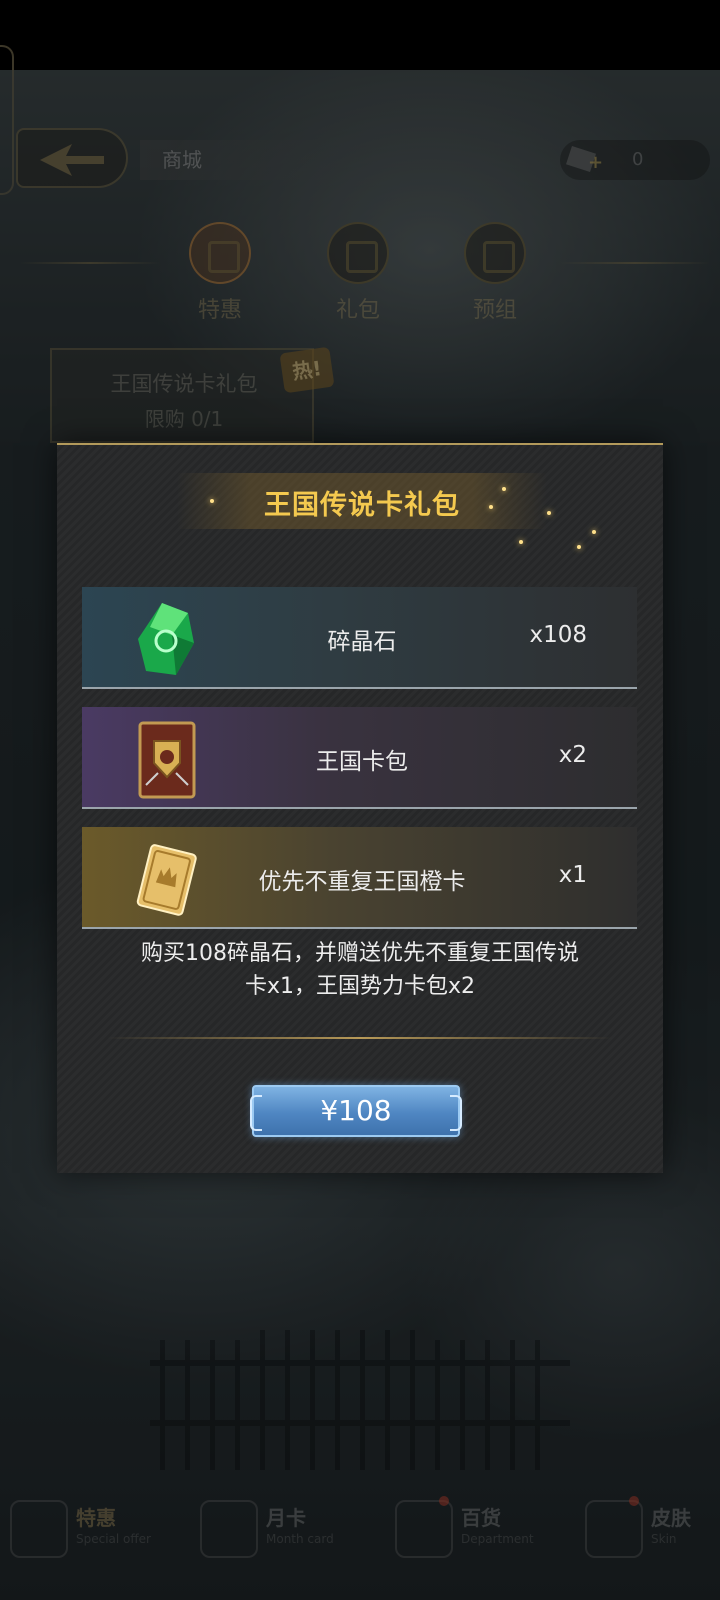 This screenshot has width=720, height=1600. What do you see at coordinates (362, 762) in the screenshot?
I see `reward-name: 王国卡包` at bounding box center [362, 762].